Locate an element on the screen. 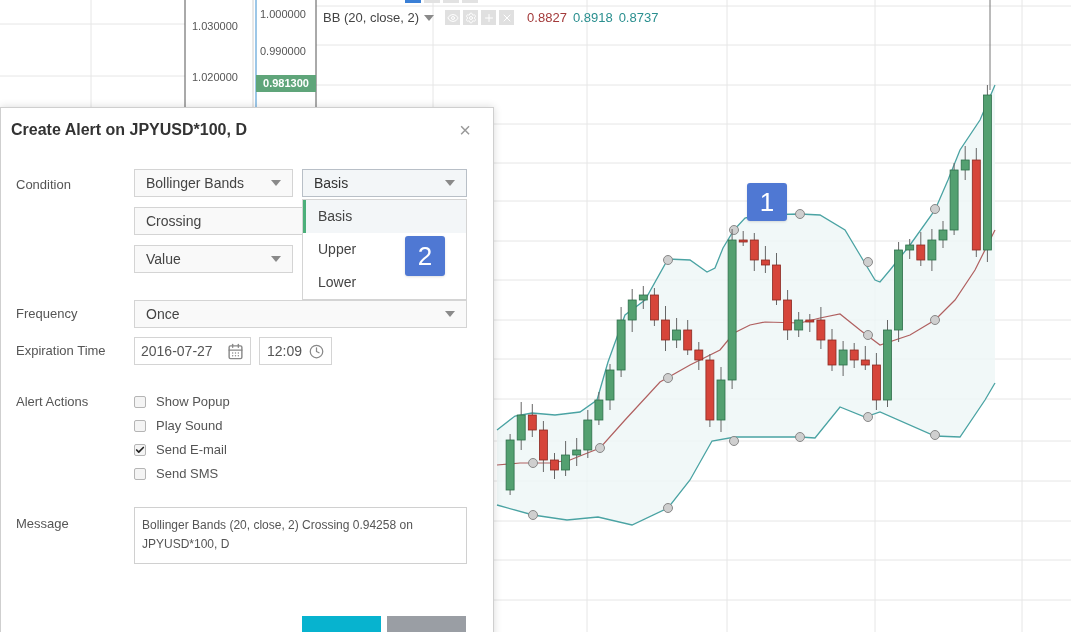 This screenshot has height=632, width=1071. step-marker: 1 is located at coordinates (767, 202).